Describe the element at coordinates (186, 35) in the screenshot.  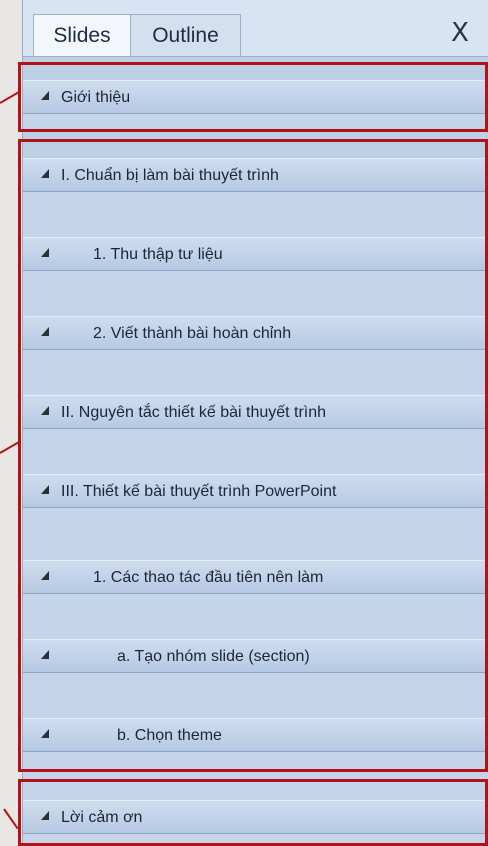
I see `tab-outline: Outline` at that location.